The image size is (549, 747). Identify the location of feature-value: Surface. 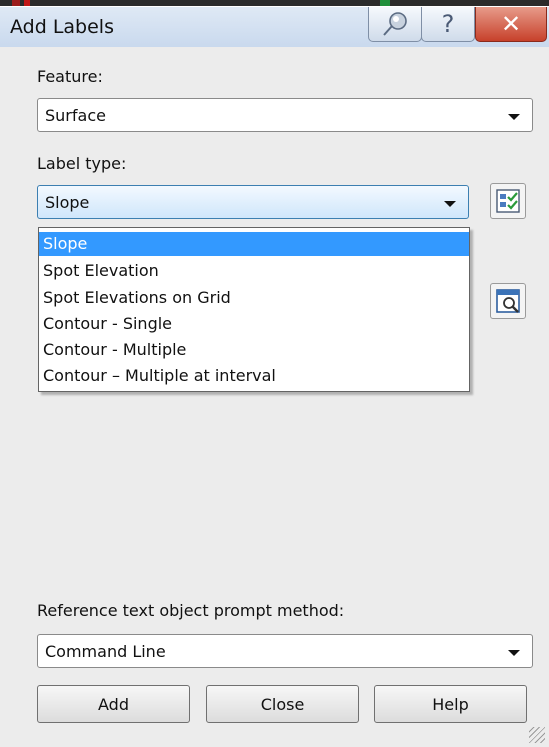
(75, 115).